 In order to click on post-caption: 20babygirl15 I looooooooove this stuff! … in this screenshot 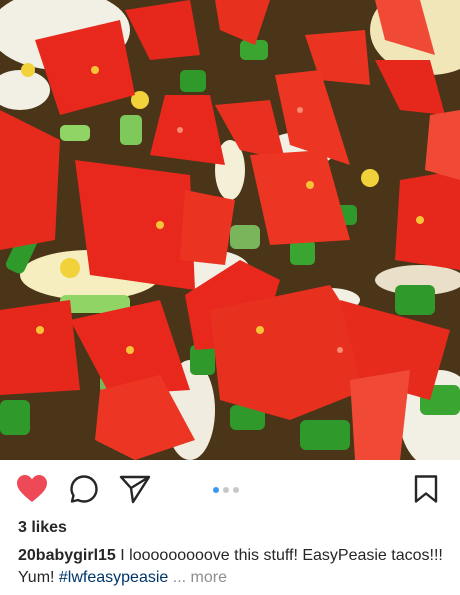, I will do `click(233, 567)`.